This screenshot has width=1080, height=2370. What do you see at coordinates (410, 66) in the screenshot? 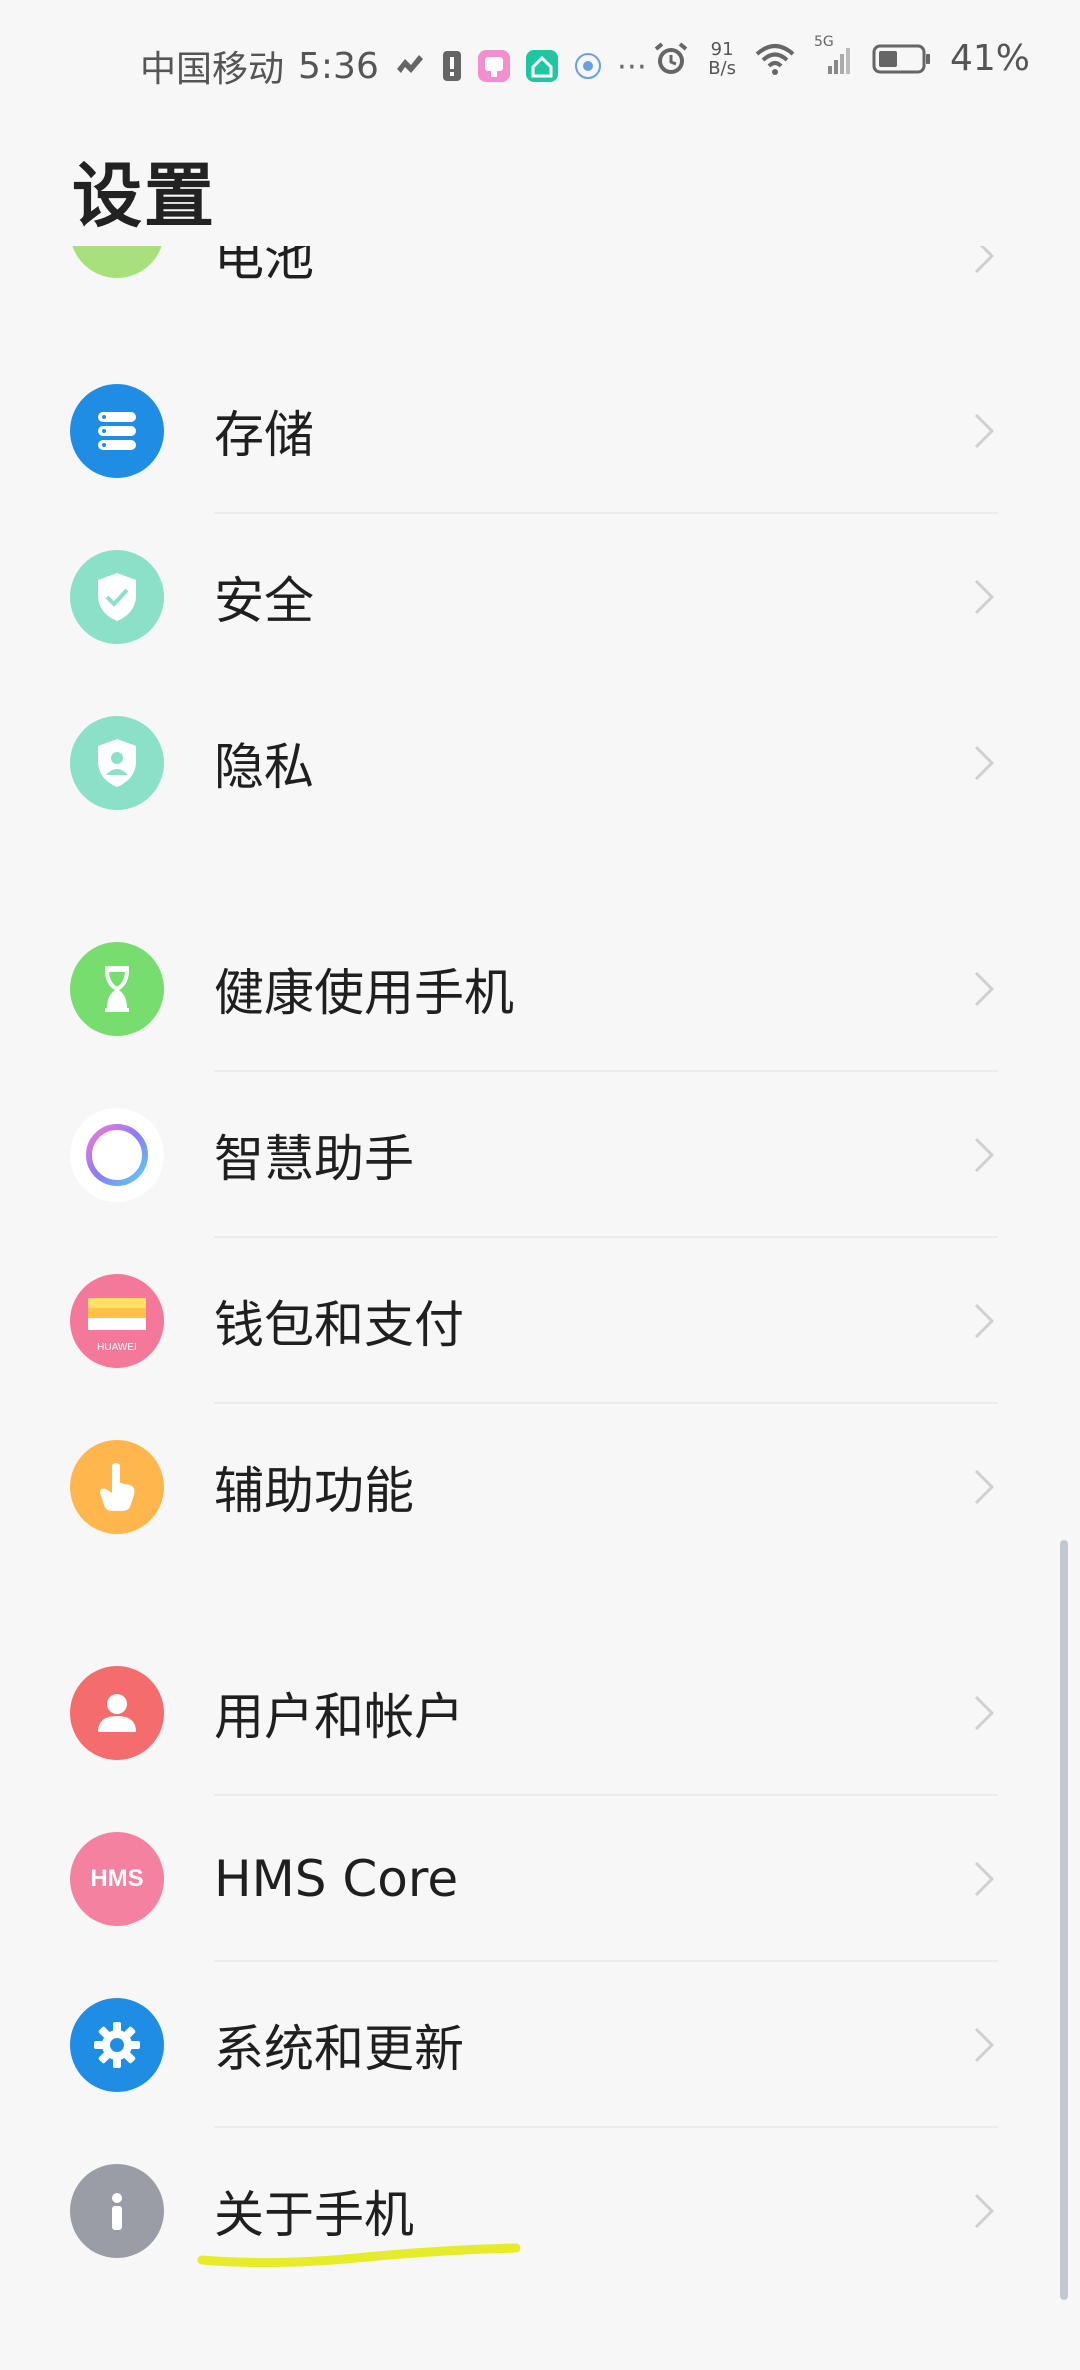
I see `vpn-icon` at bounding box center [410, 66].